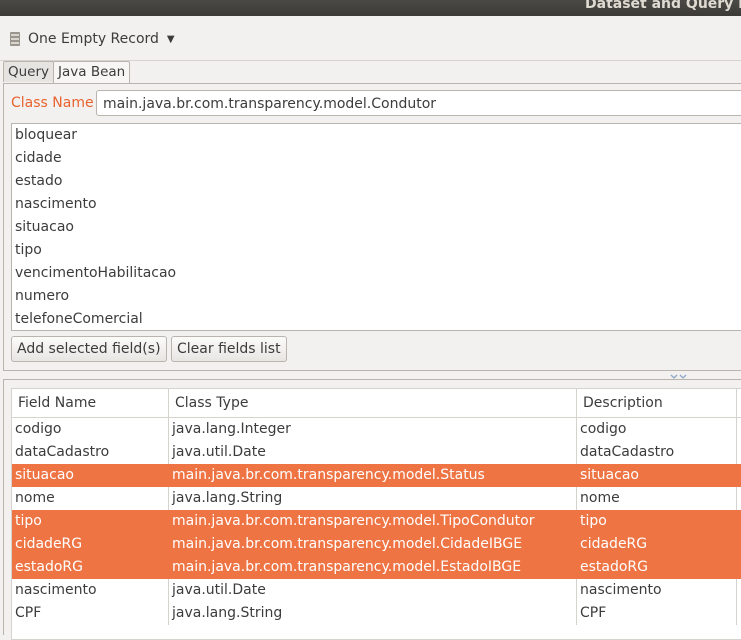 The image size is (741, 640). Describe the element at coordinates (373, 403) in the screenshot. I see `column-header-class-type: Class Type` at that location.